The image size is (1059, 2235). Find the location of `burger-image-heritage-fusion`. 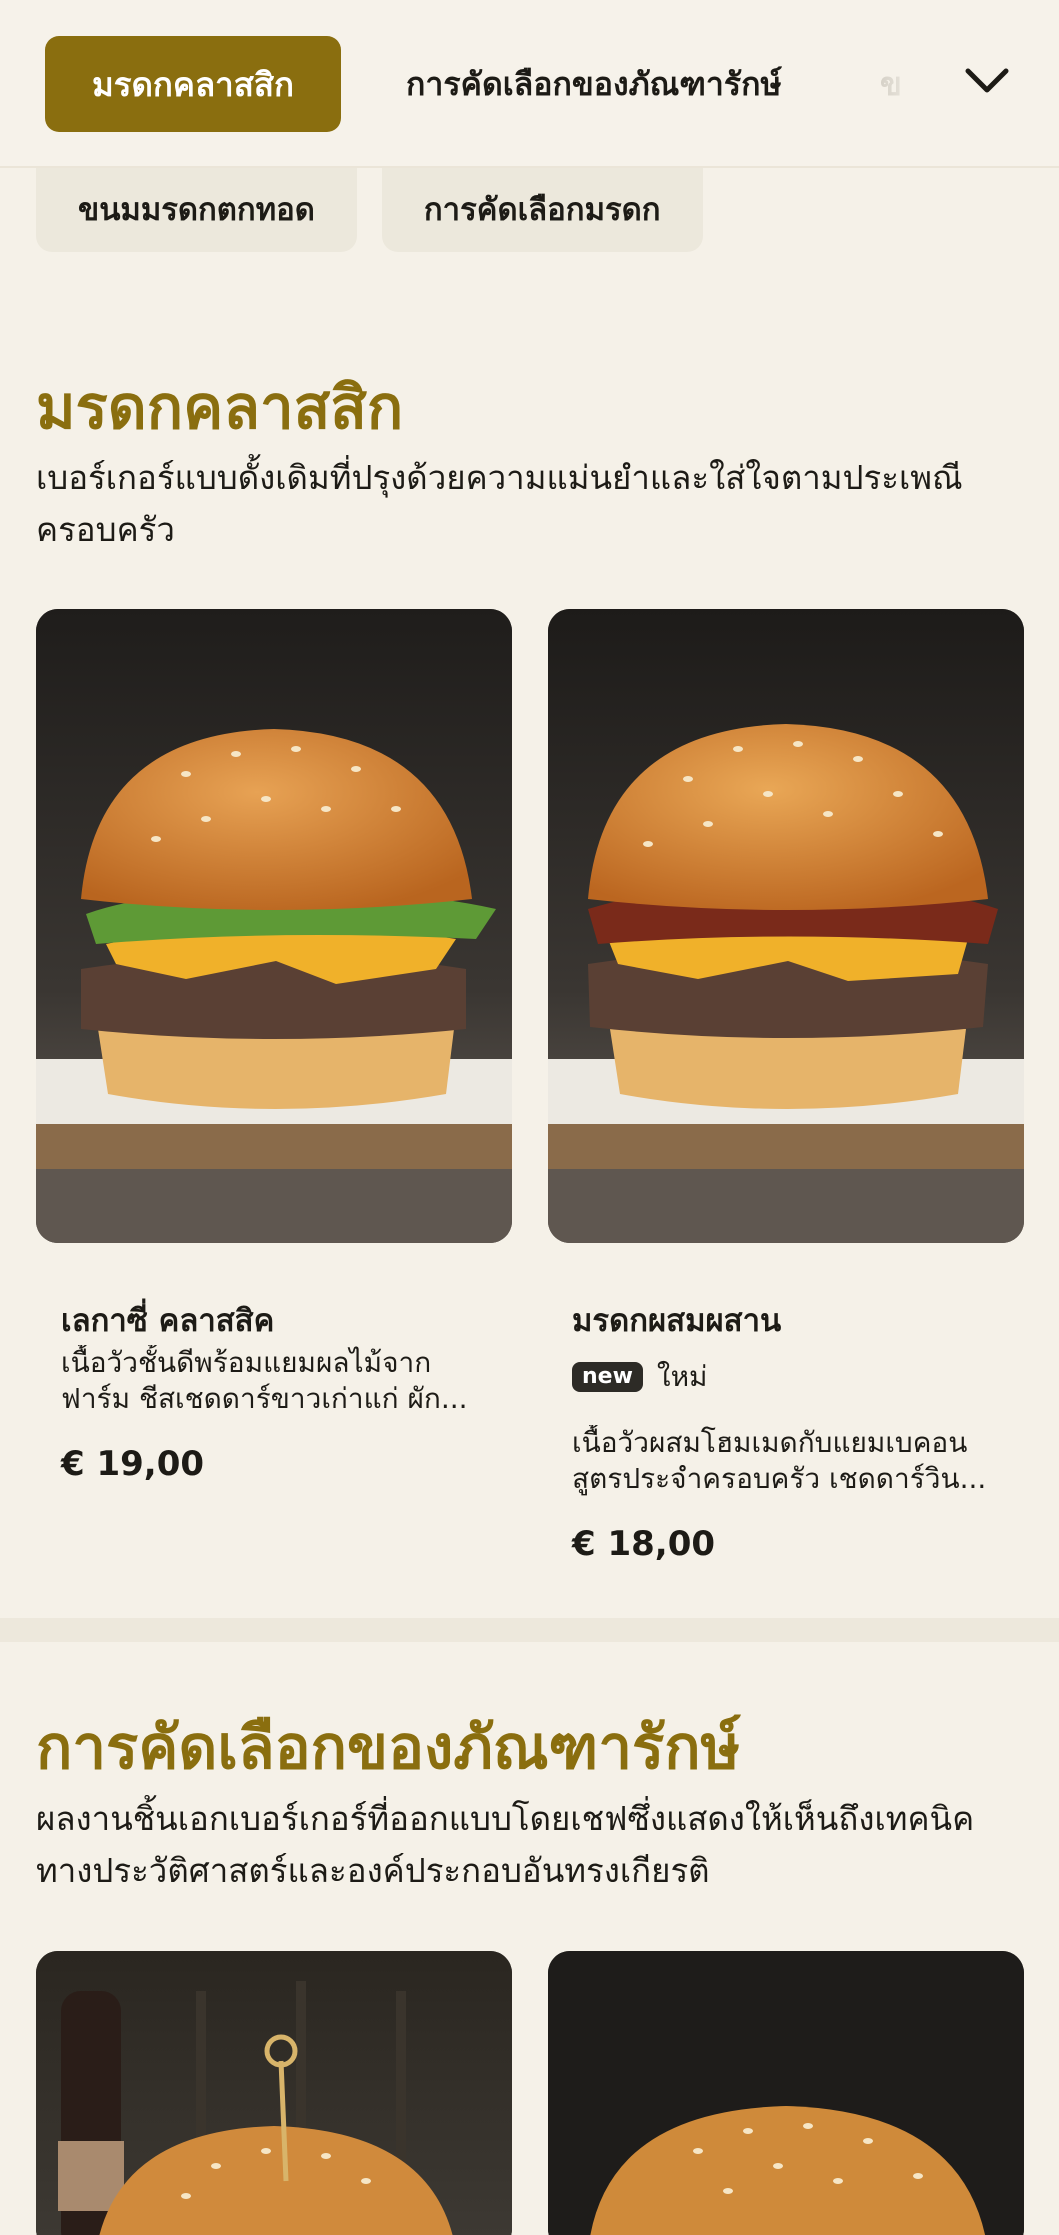

burger-image-heritage-fusion is located at coordinates (786, 926).